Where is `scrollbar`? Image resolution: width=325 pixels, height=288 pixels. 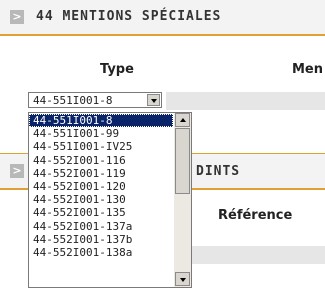 scrollbar is located at coordinates (182, 200).